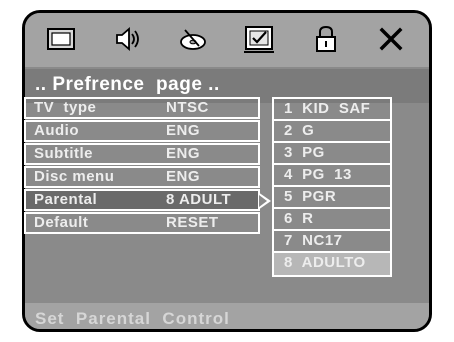  I want to click on menu-row-tv-type: TV type NTSC, so click(142, 108).